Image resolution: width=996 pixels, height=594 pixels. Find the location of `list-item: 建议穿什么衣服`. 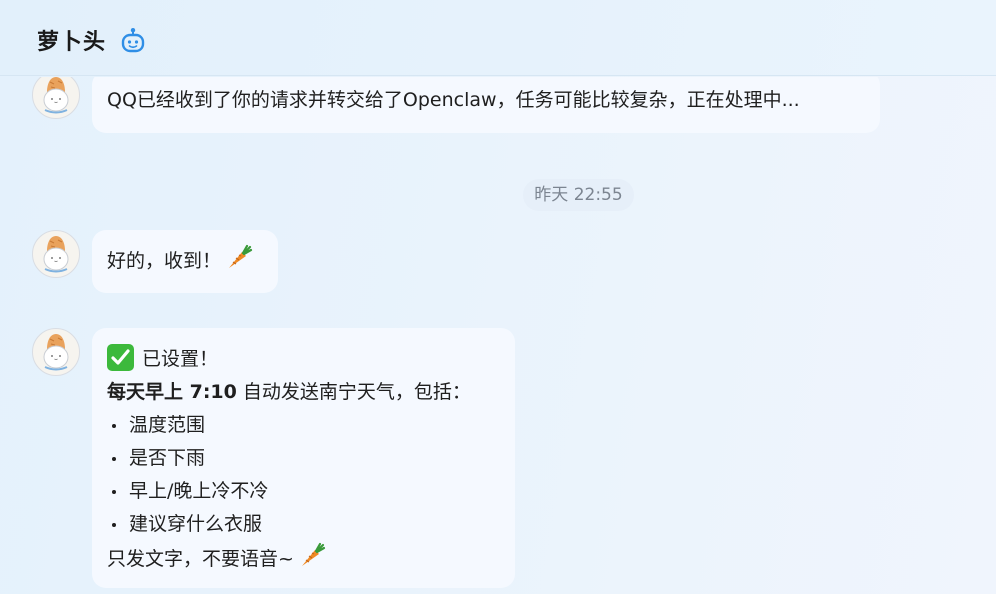

list-item: 建议穿什么衣服 is located at coordinates (303, 524).